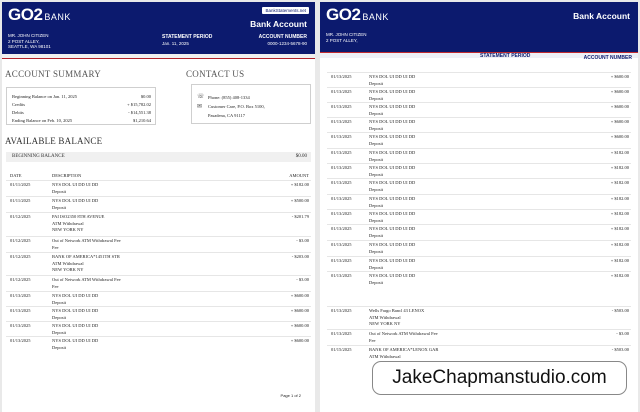  I want to click on transactions-header: DATE DESCRIPTION AMOUNT, so click(159, 175).